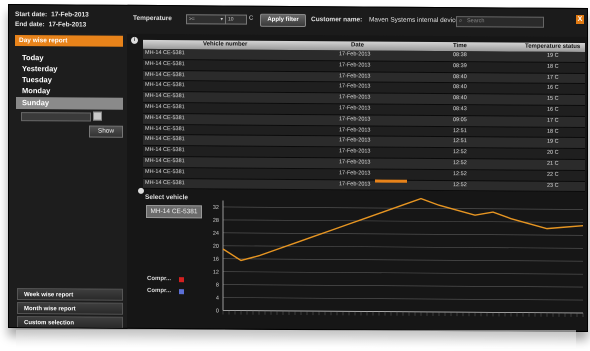 The width and height of the screenshot is (590, 351). Describe the element at coordinates (39, 68) in the screenshot. I see `day-item-yesterday: Yesterday` at that location.